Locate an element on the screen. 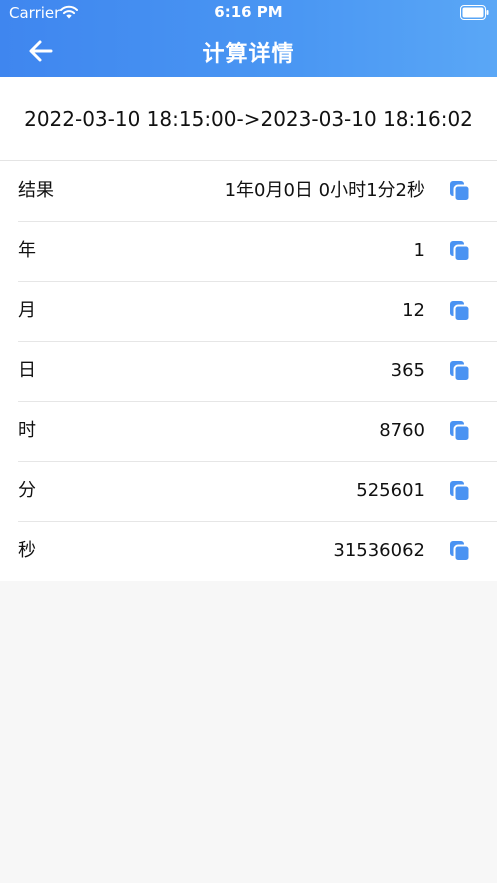  list-item-hour: 时 8760 is located at coordinates (248, 431).